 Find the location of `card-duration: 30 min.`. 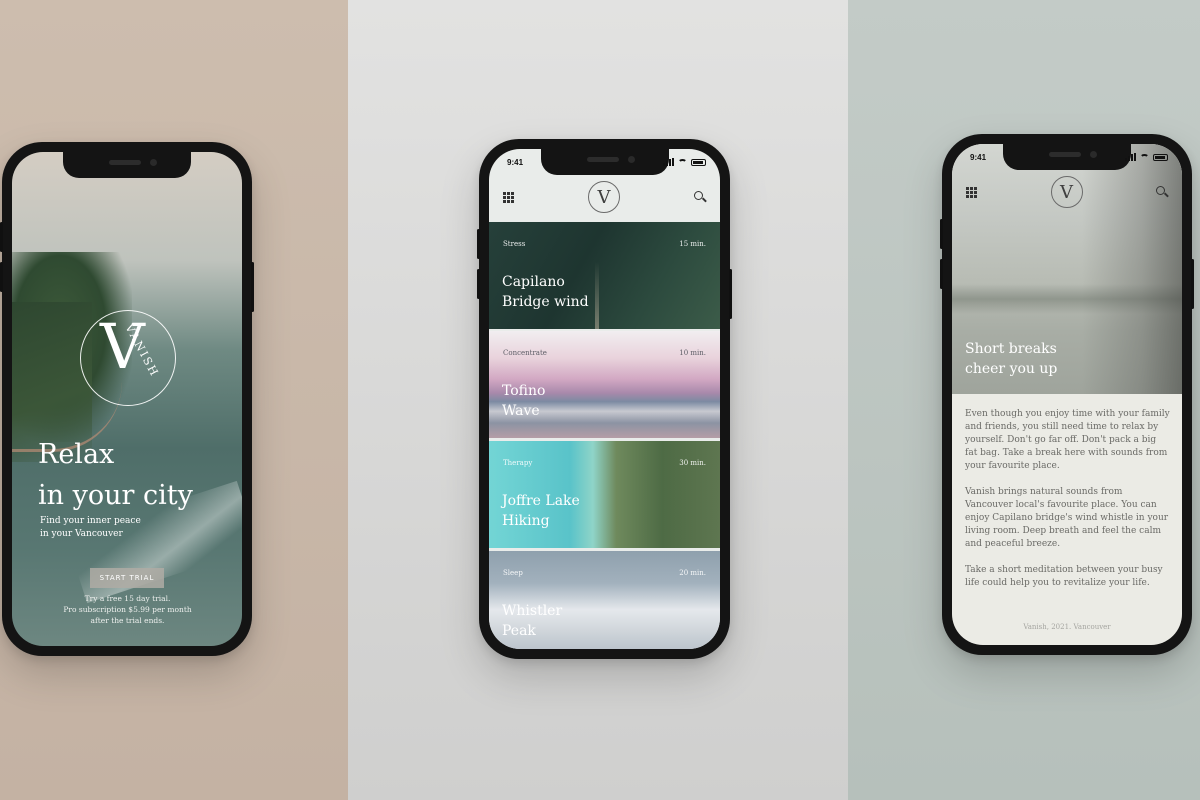

card-duration: 30 min. is located at coordinates (692, 463).